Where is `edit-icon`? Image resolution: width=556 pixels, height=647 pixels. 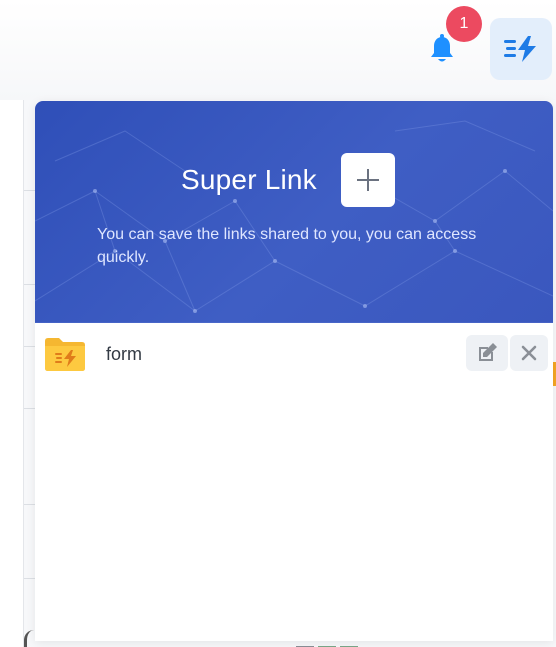 edit-icon is located at coordinates (488, 352).